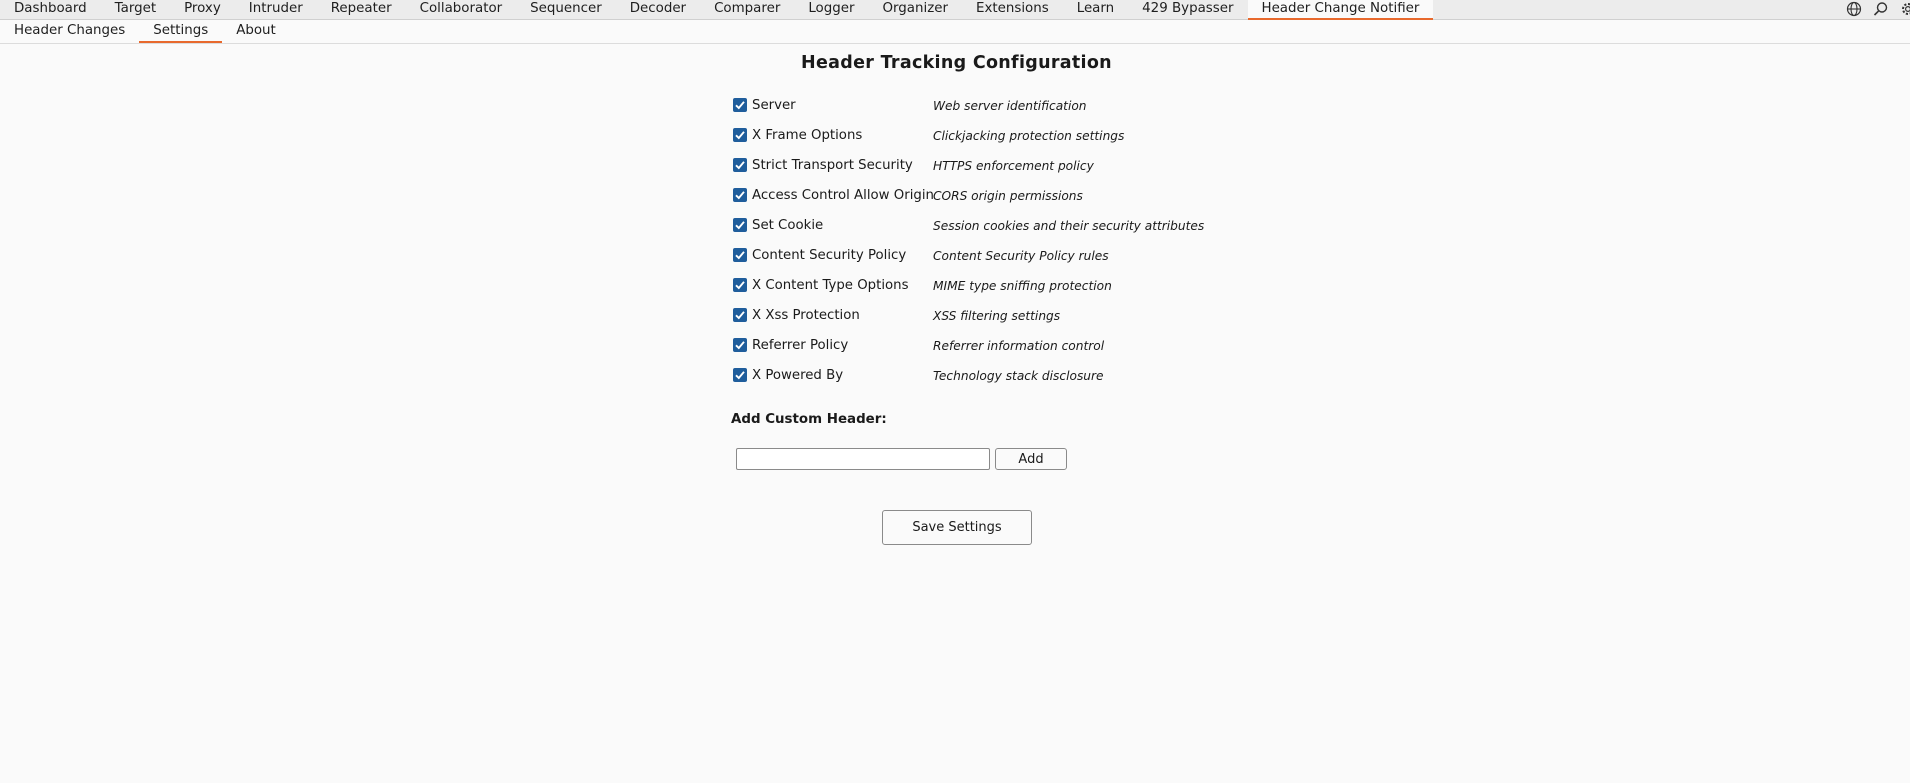  I want to click on top-tab-header-change-notifier: Header Change Notifier, so click(1340, 10).